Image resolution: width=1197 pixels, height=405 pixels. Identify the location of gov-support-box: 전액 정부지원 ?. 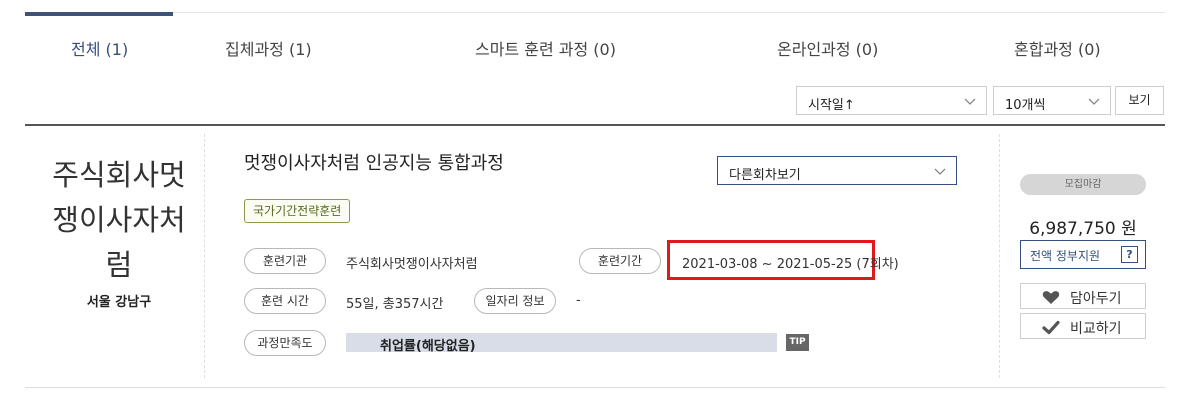
(1083, 254).